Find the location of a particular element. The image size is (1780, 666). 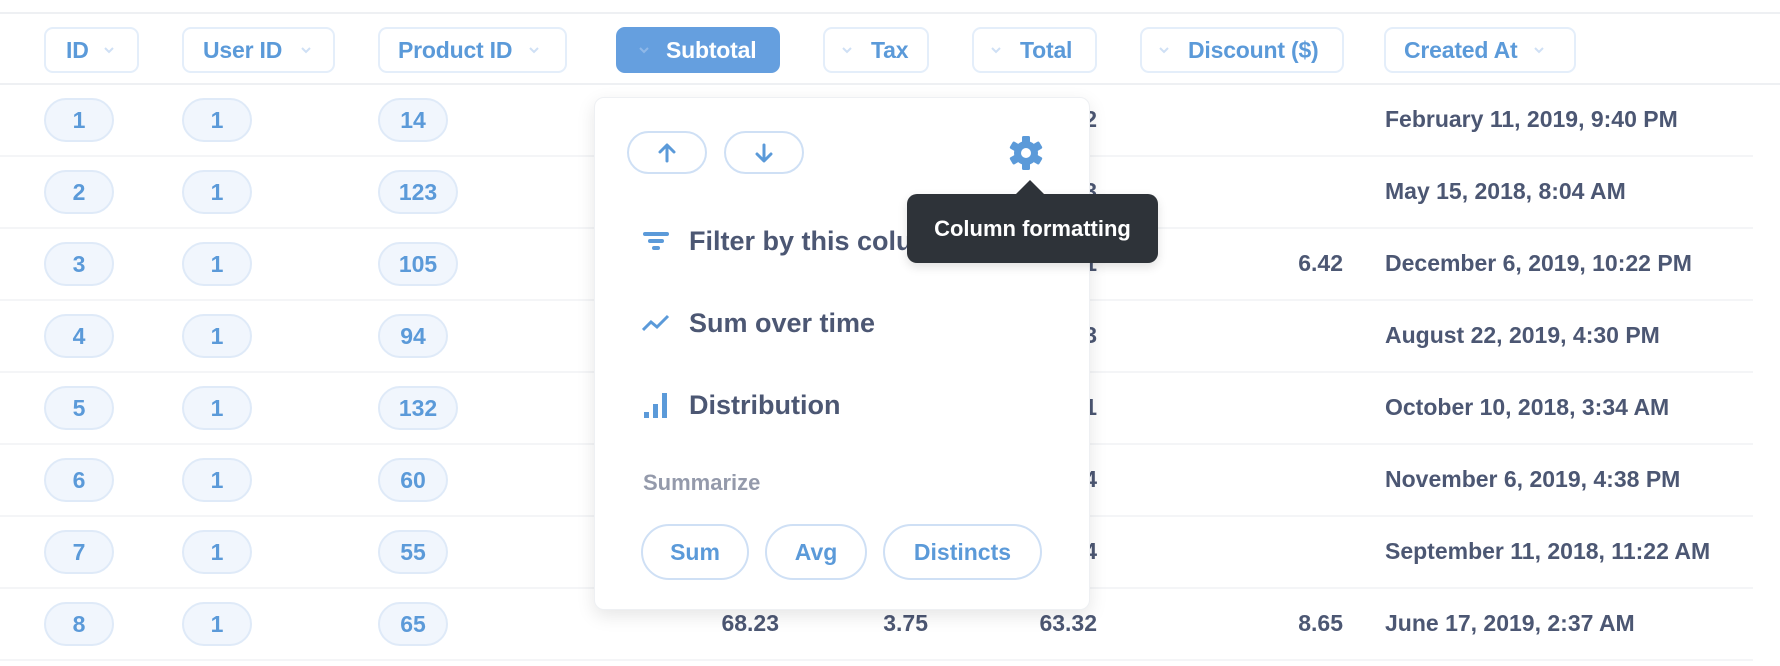

tooltip-text: Column formatting is located at coordinates (1032, 228).